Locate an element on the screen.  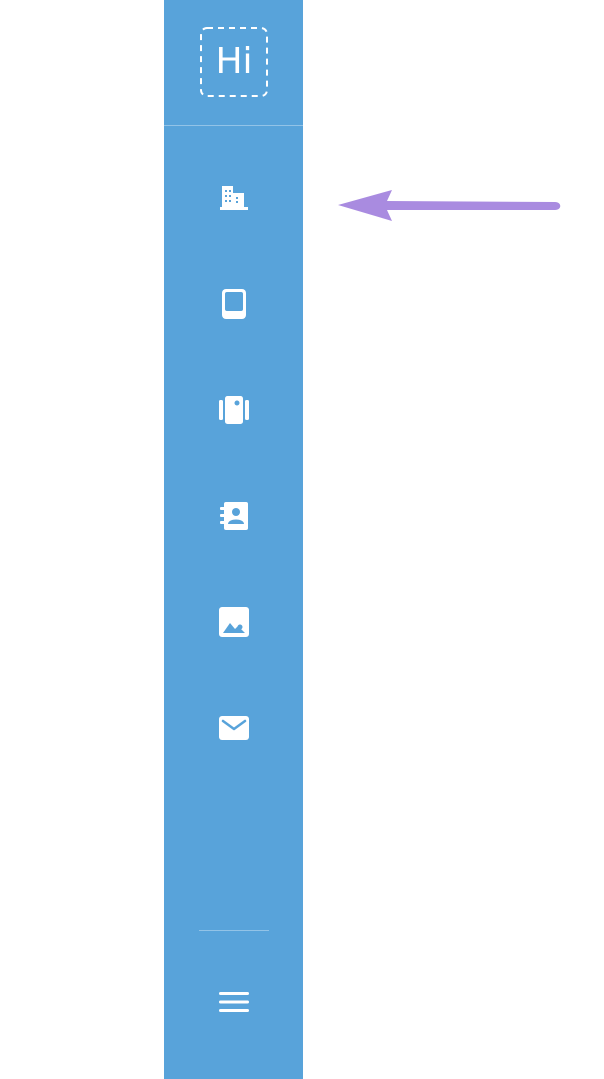
gallery-icon is located at coordinates (234, 410).